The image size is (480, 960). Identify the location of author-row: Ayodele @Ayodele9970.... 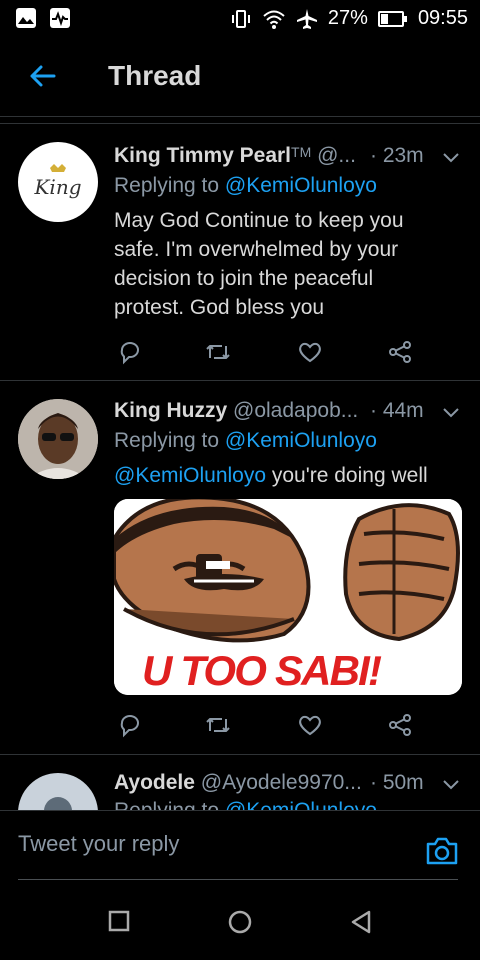
(238, 783).